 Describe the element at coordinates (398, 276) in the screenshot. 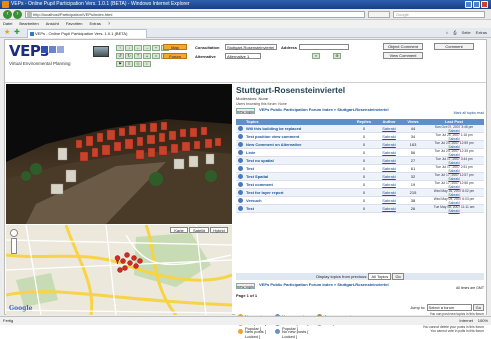

I see `go-button: Go` at that location.